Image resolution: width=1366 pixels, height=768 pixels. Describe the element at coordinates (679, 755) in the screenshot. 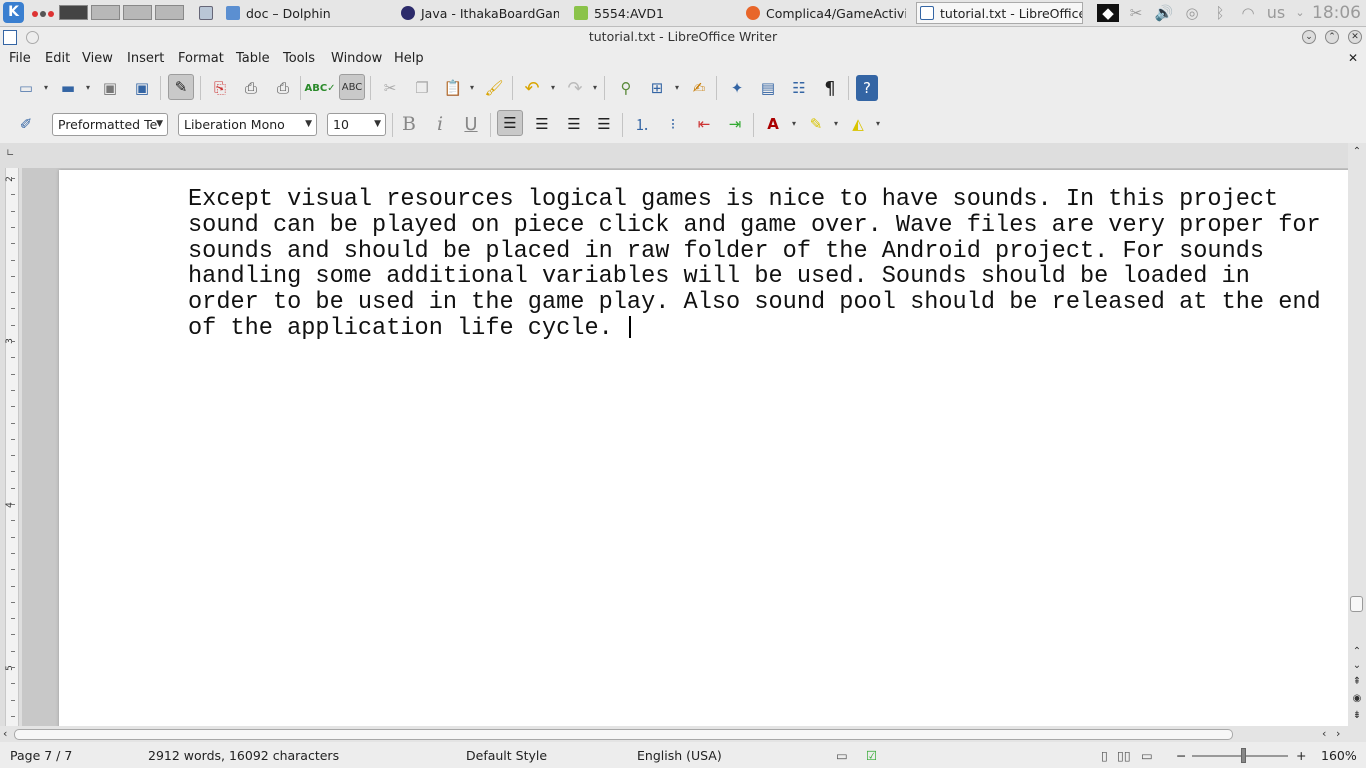

I see `language: English (USA)` at that location.